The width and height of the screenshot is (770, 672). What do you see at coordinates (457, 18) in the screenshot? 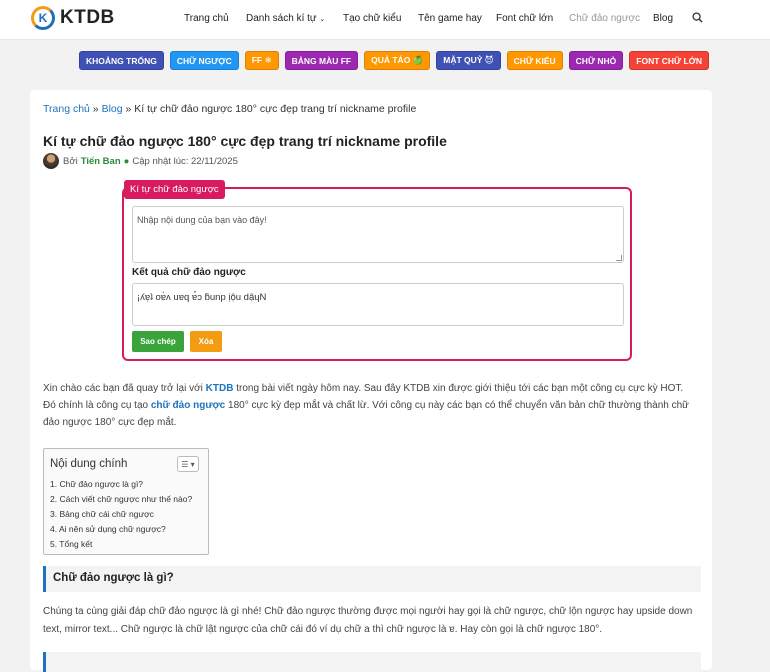
I see `nav-item-game-names: Tên game hay` at bounding box center [457, 18].